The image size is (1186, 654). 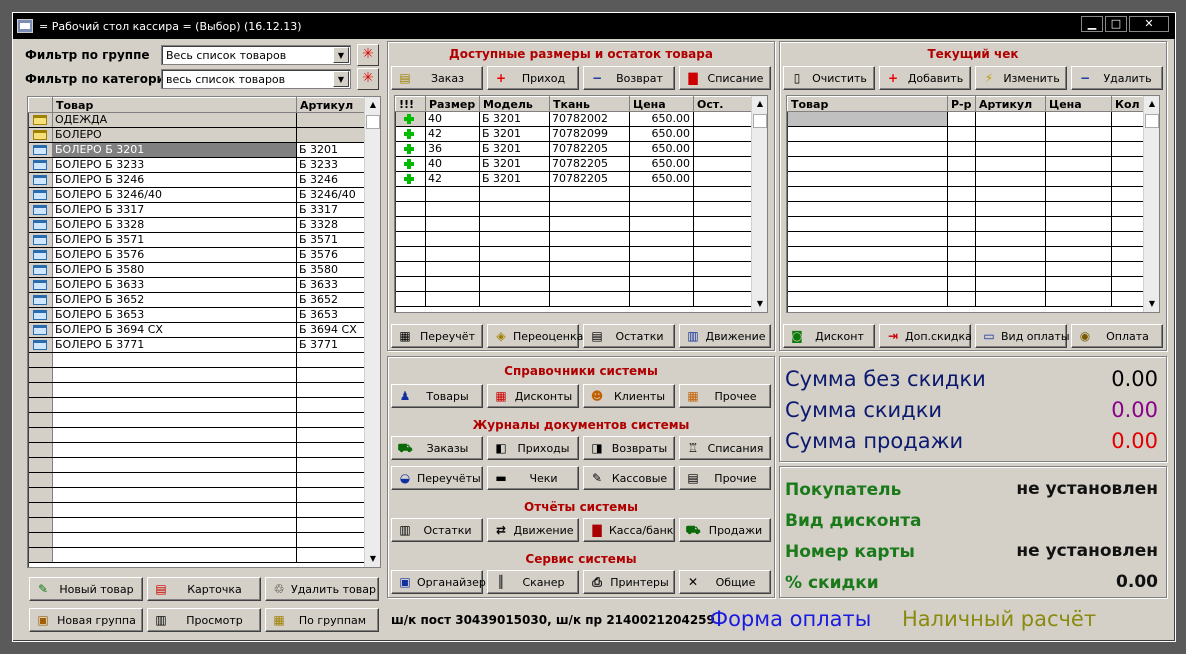 I want to click on goods-article-cell: Б 3246, so click(x=331, y=180).